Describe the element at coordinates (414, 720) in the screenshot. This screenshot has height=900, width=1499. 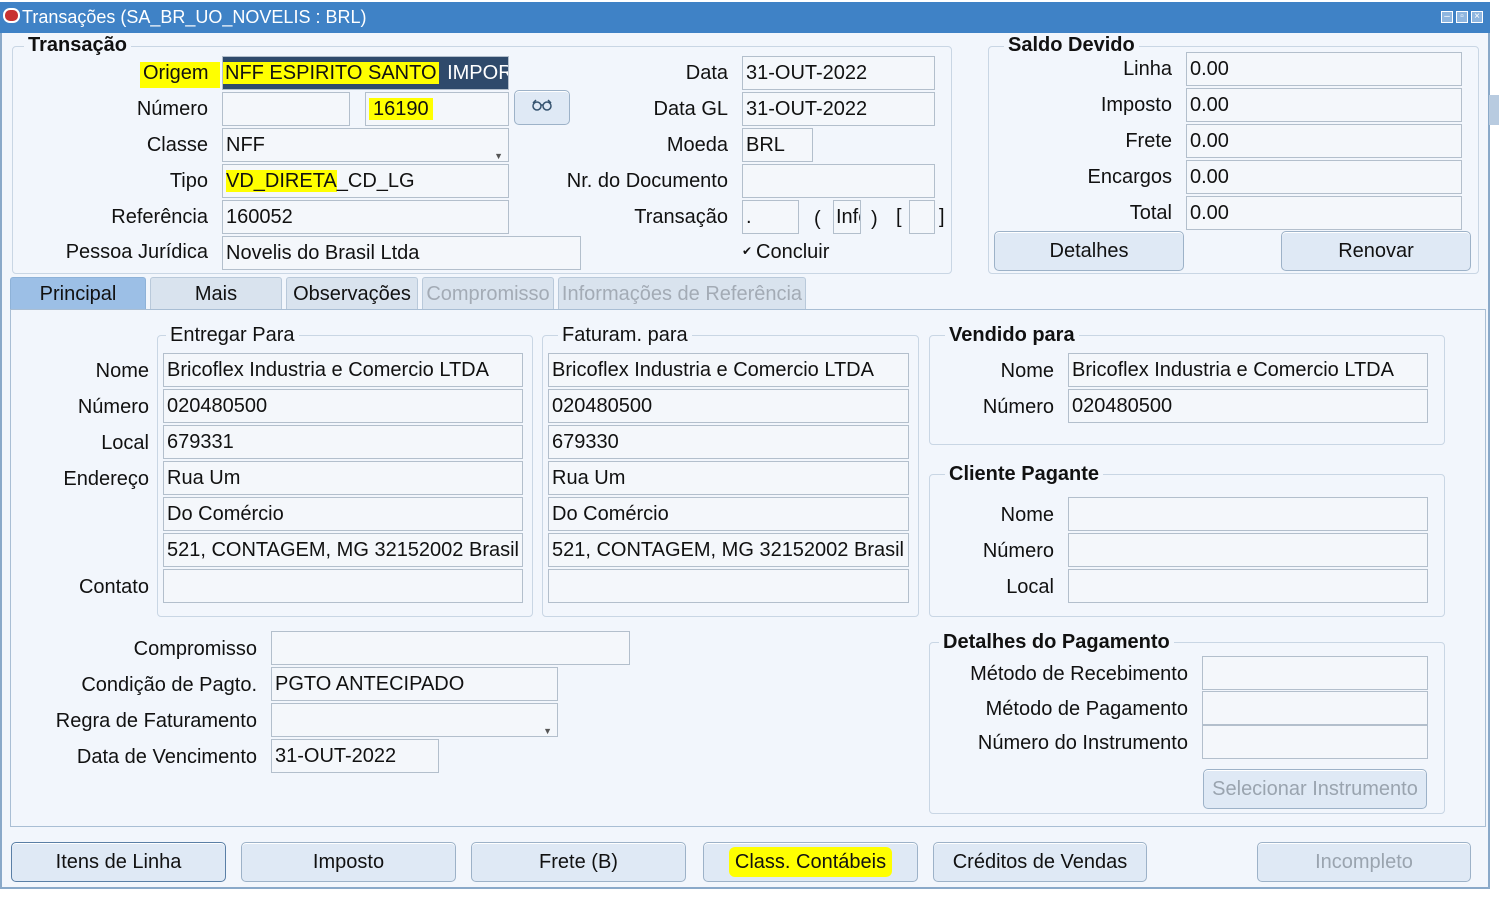
I see `regra-faturamento-select: ▼` at that location.